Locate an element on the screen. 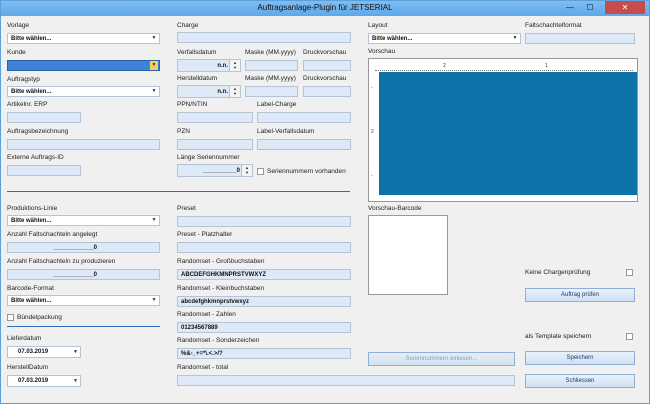 This screenshot has height=404, width=650. vorschau-barcode-label: Vorschau-Barcode is located at coordinates (395, 208).